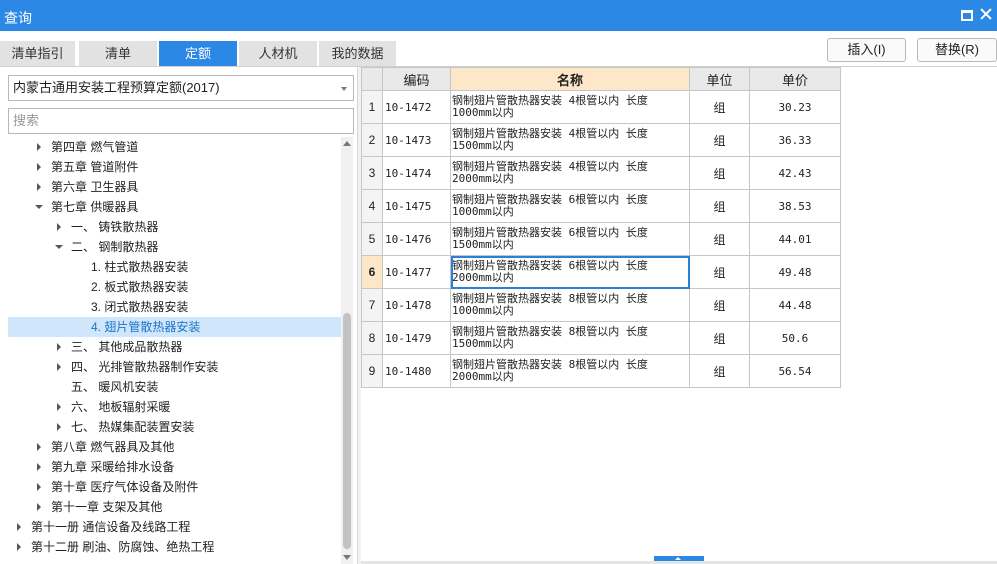 The height and width of the screenshot is (564, 997). I want to click on tree-item: 2. 板式散热器安装, so click(174, 287).